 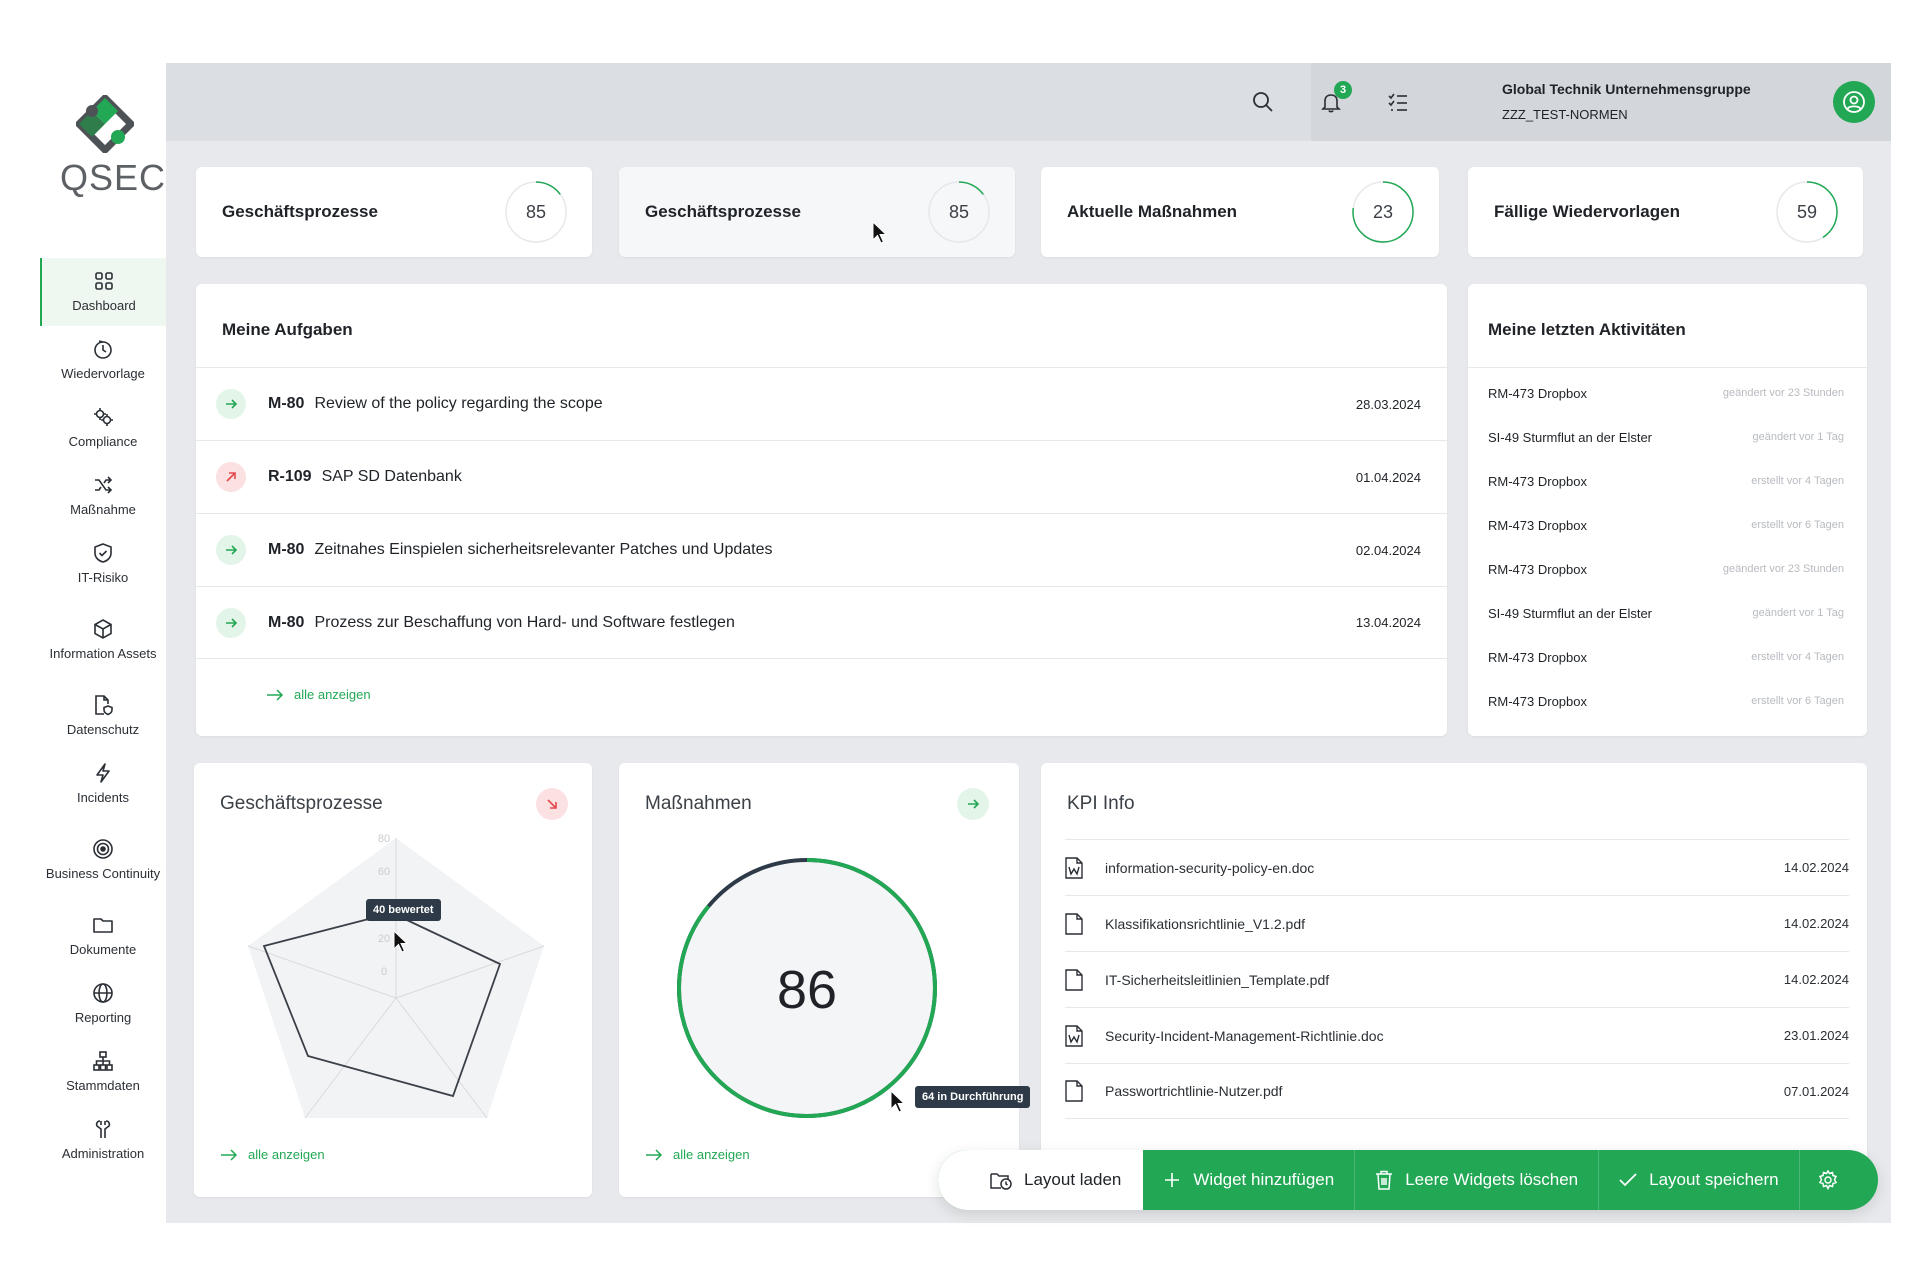 I want to click on notifications-button: 3, so click(x=1334, y=99).